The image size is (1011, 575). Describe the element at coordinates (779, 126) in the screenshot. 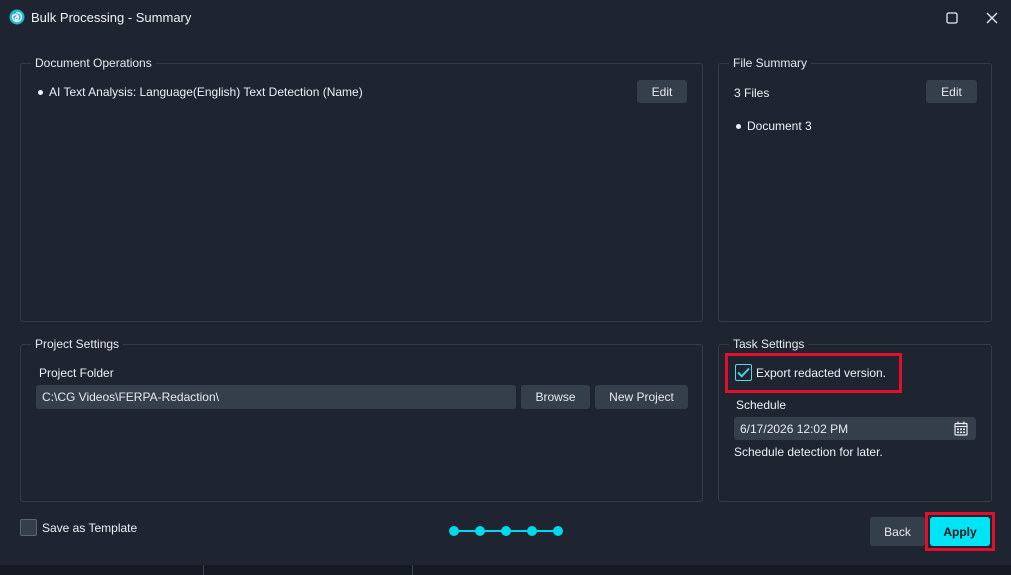

I see `file-item-label: Document 3` at that location.